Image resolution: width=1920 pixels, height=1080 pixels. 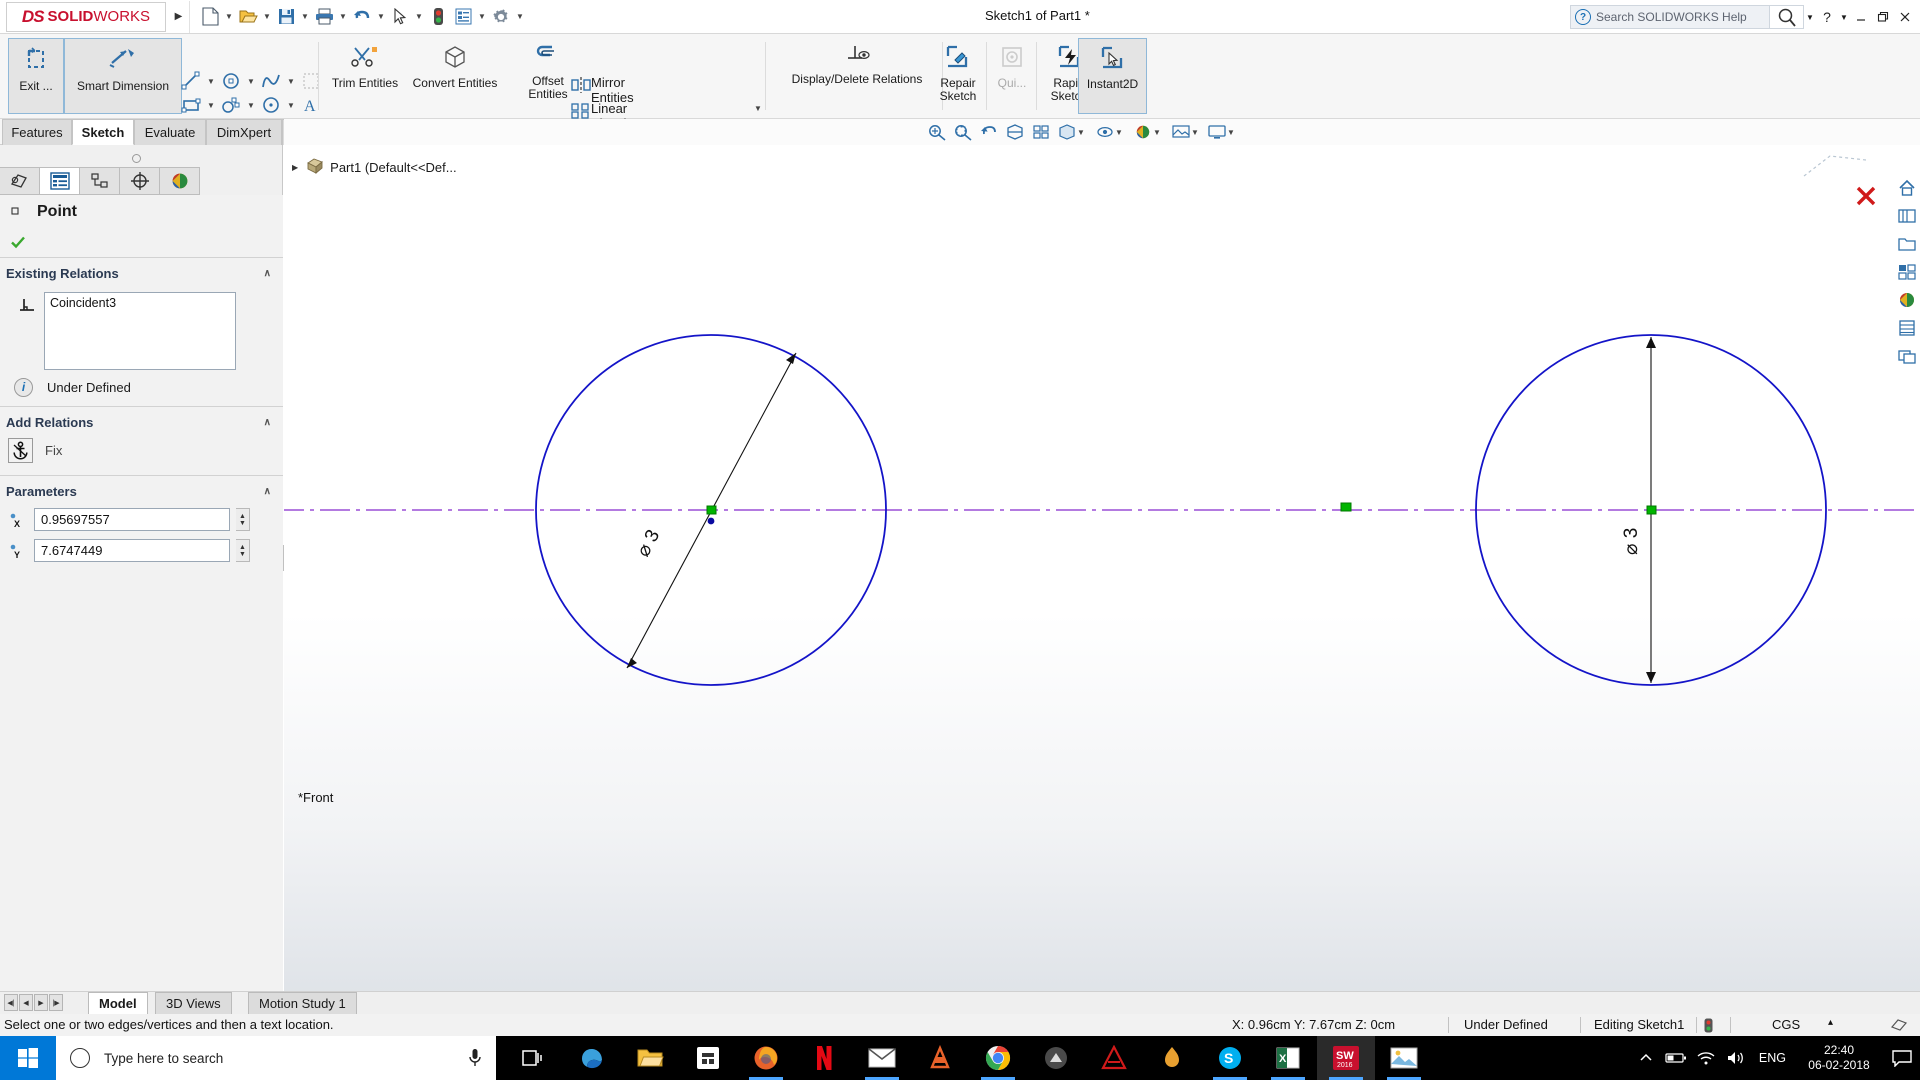 What do you see at coordinates (937, 132) in the screenshot?
I see `zoom-to-fit-icon` at bounding box center [937, 132].